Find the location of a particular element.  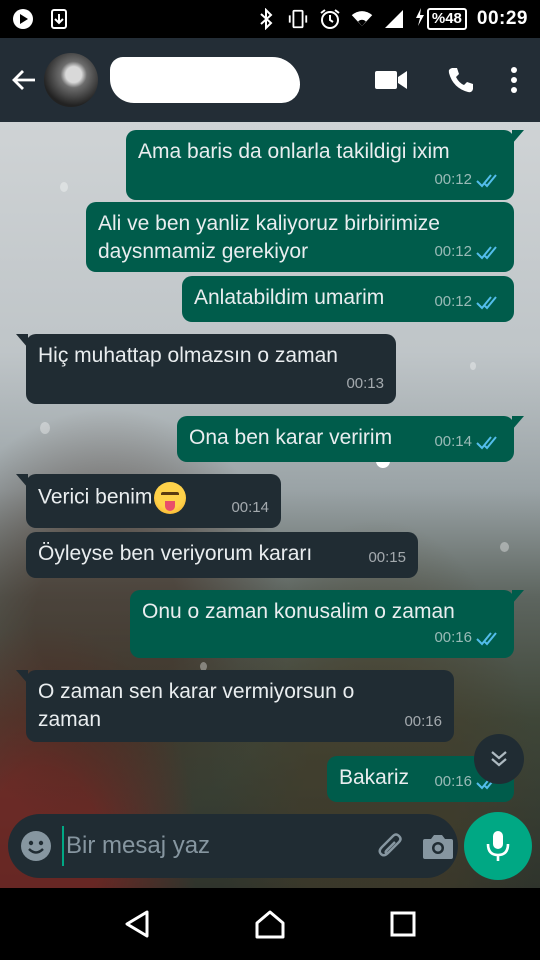

nav-home-button is located at coordinates (270, 924).